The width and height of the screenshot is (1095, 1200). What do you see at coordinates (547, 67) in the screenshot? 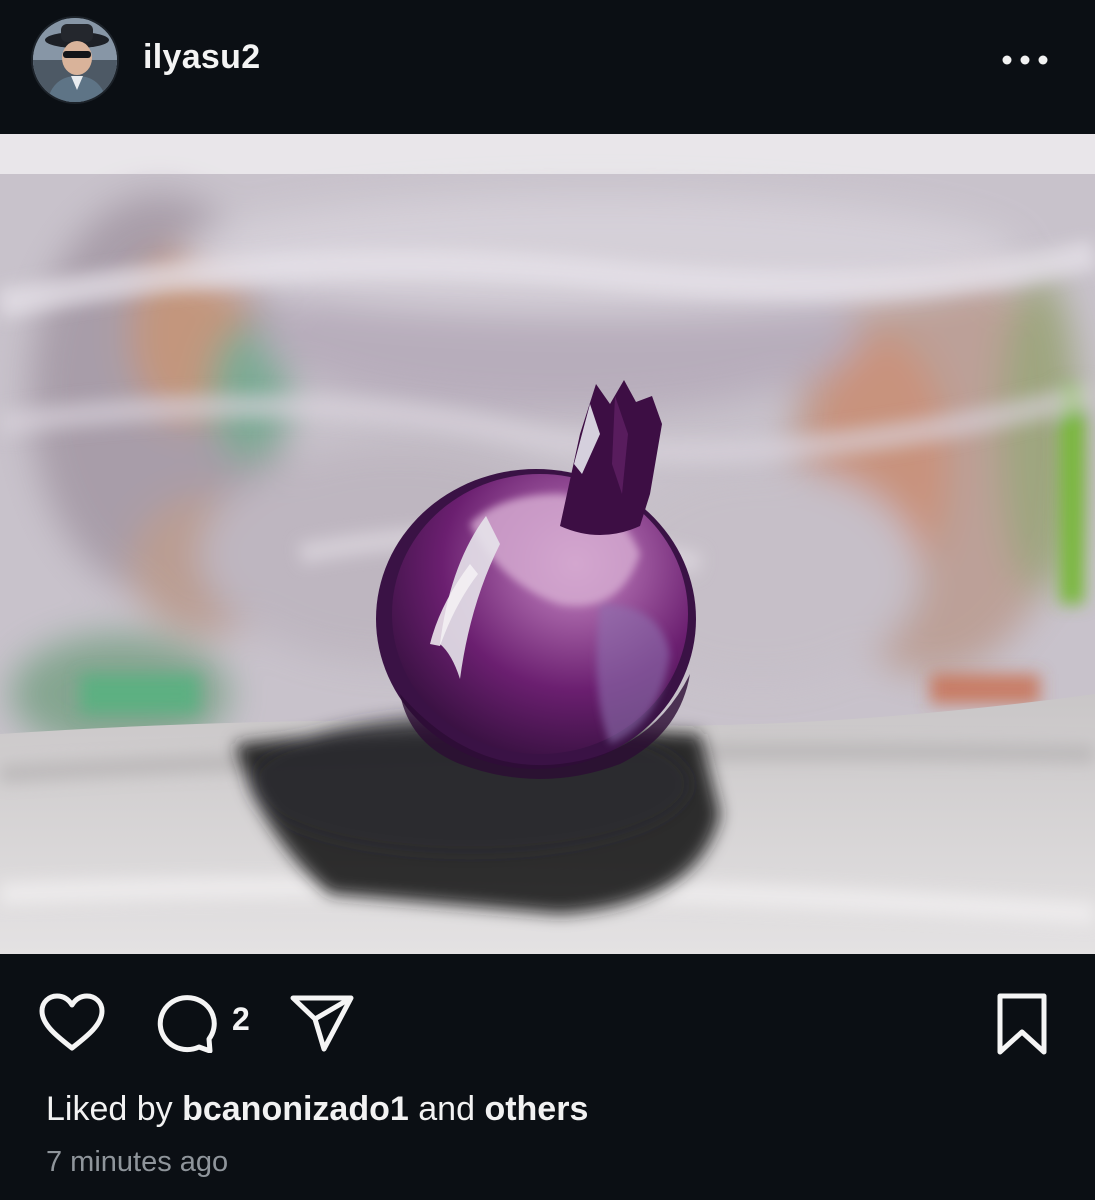
I see `post-header: ilyasu2` at bounding box center [547, 67].